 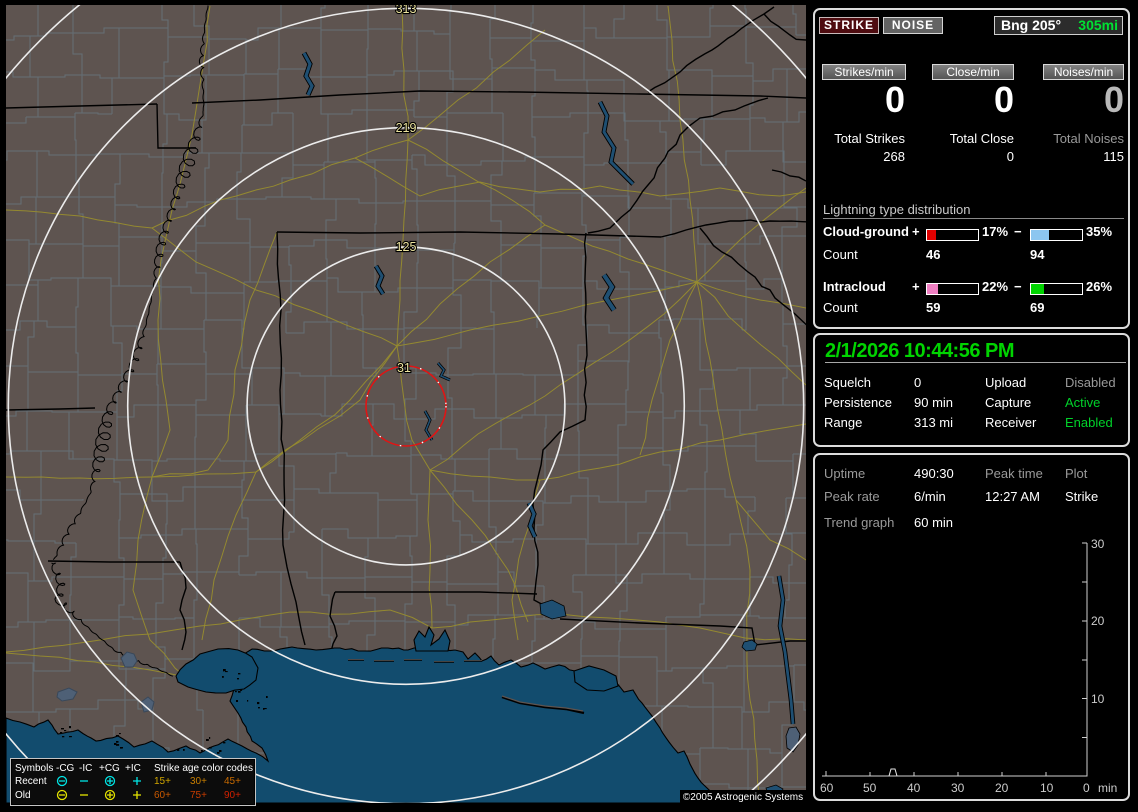 I want to click on svg-text: min, so click(x=1107, y=788).